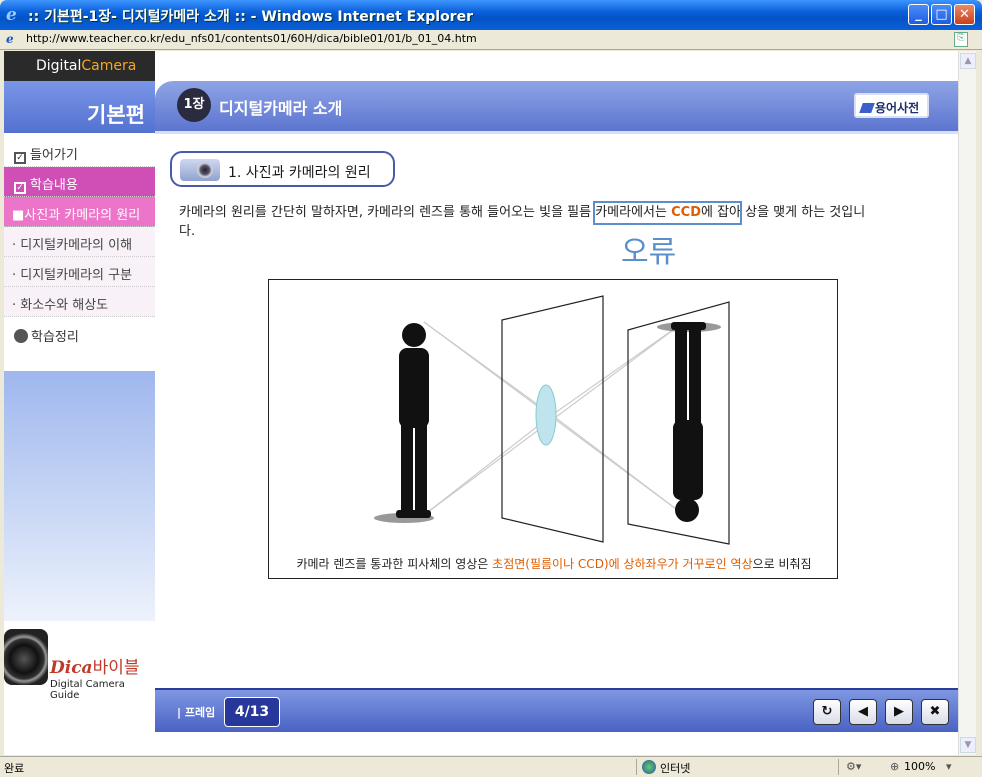 The width and height of the screenshot is (982, 777). Describe the element at coordinates (491, 766) in the screenshot. I see `status-bar: 완료 인터넷 ⚙▾ ⊕ 100% ▾` at that location.